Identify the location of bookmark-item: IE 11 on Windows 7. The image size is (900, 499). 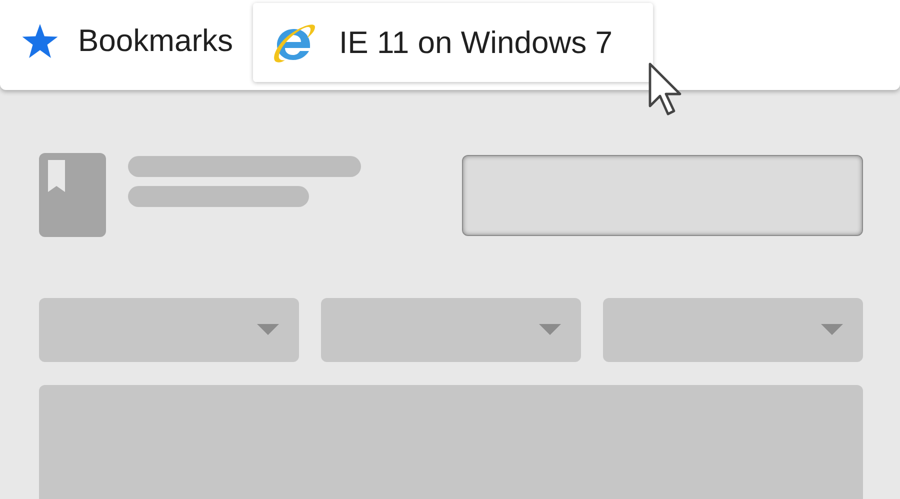
(453, 42).